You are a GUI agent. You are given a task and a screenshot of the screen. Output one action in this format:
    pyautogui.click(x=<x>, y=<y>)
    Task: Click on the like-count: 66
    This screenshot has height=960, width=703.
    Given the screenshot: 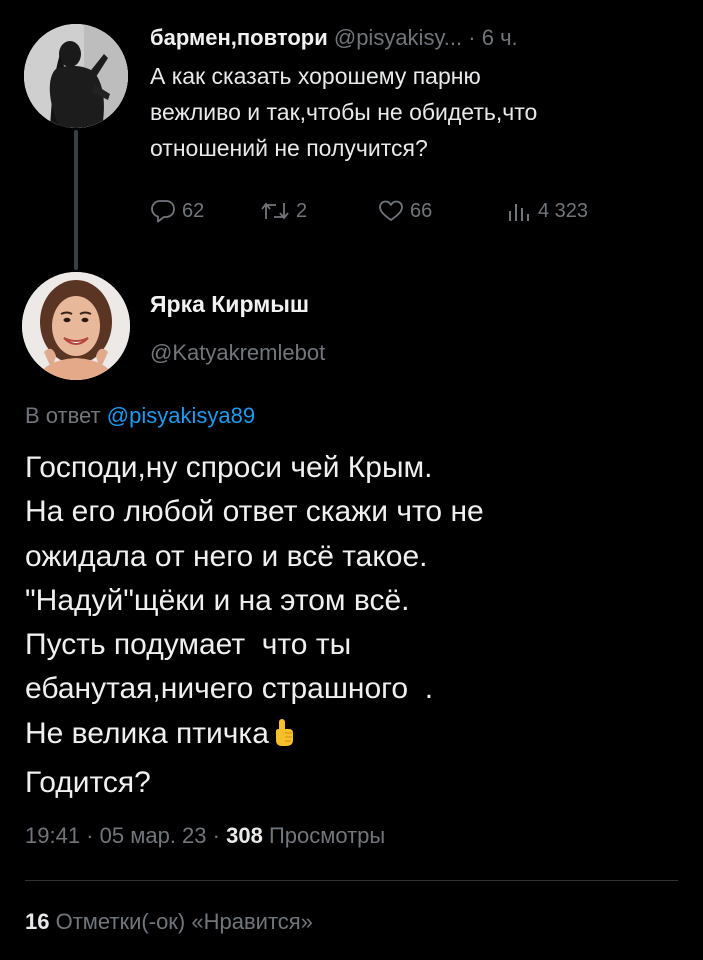 What is the action you would take?
    pyautogui.click(x=421, y=210)
    